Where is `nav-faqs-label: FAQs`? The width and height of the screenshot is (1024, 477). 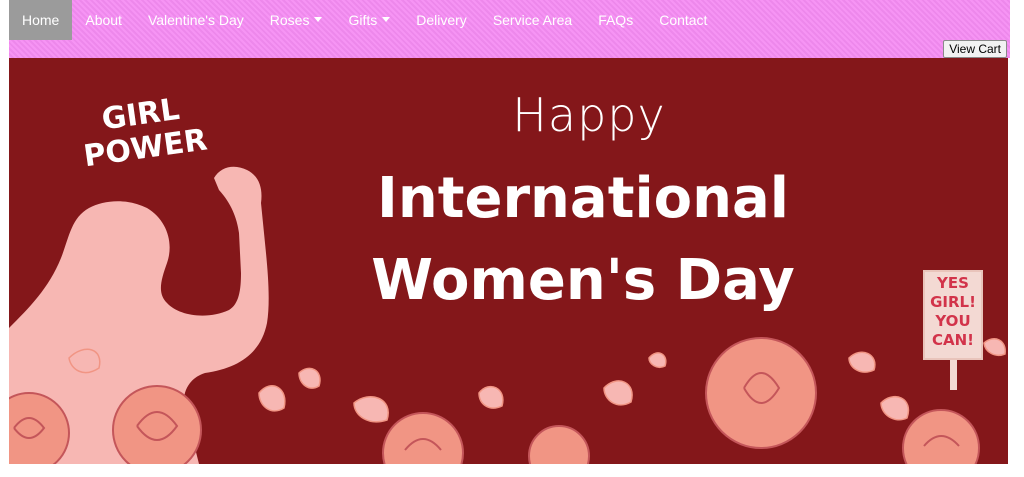
nav-faqs-label: FAQs is located at coordinates (616, 20).